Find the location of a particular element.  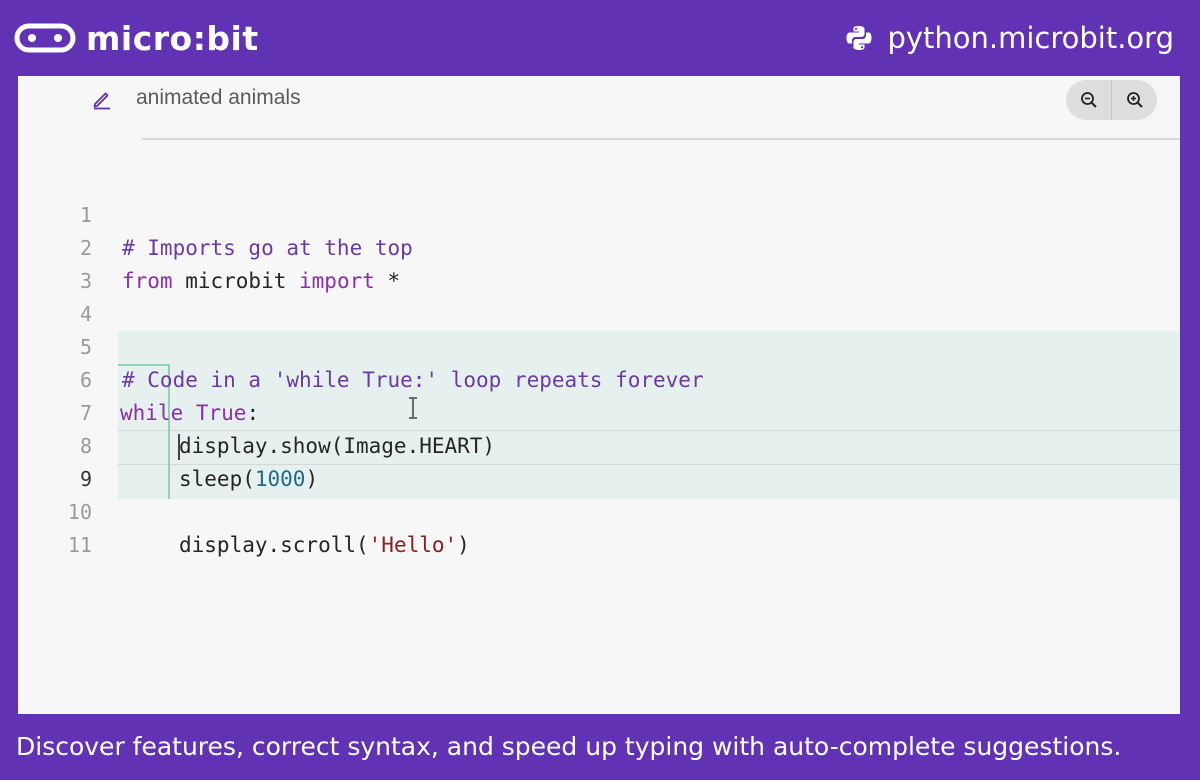

site-link: python.microbit.org is located at coordinates (1009, 38).